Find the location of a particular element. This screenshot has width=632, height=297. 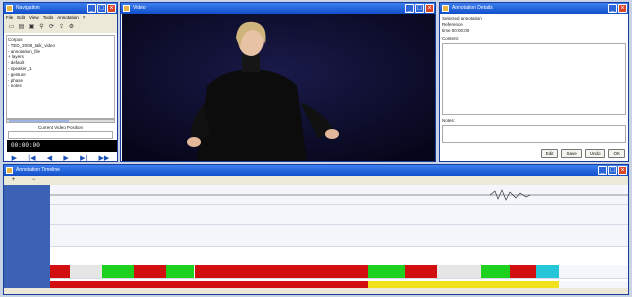

details-title: Annotation Details is located at coordinates (472, 8).